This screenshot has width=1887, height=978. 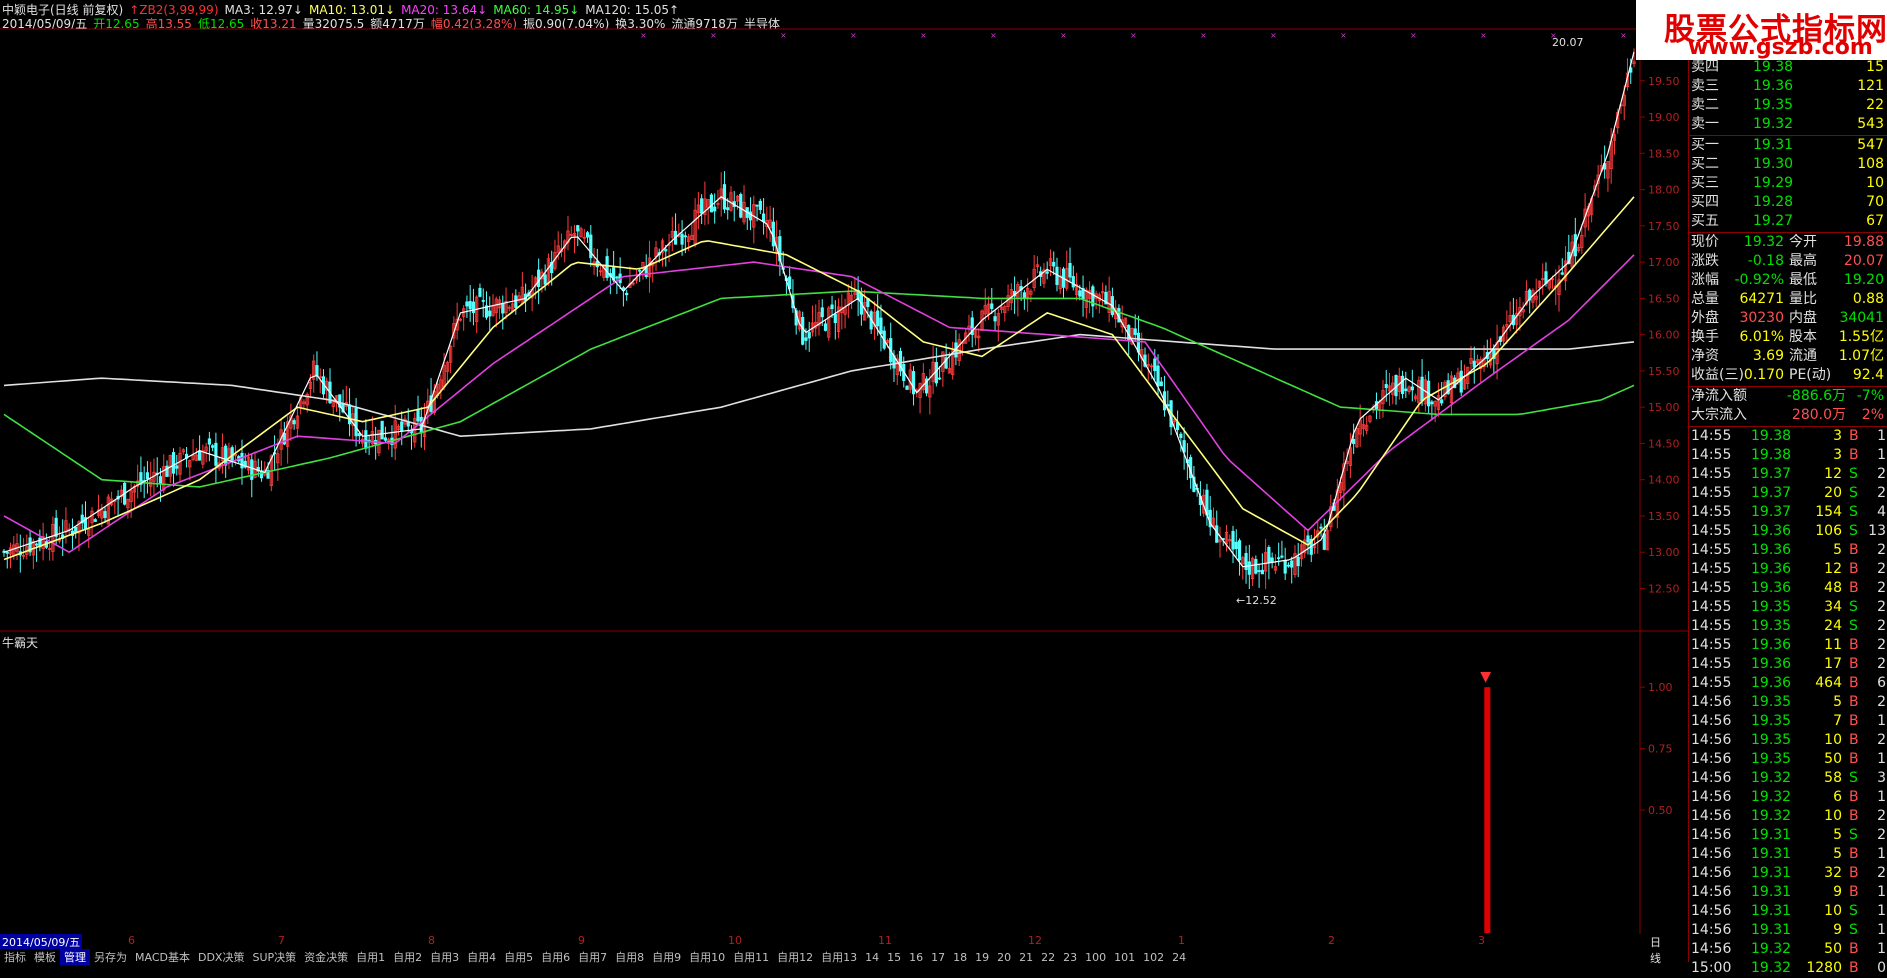 What do you see at coordinates (481, 957) in the screenshot?
I see `indicator-tab: 自用4` at bounding box center [481, 957].